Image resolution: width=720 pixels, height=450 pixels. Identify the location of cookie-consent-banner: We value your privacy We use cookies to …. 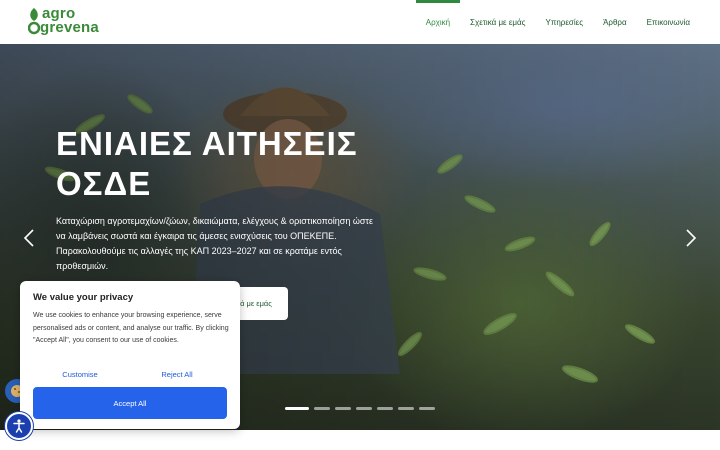
(130, 355).